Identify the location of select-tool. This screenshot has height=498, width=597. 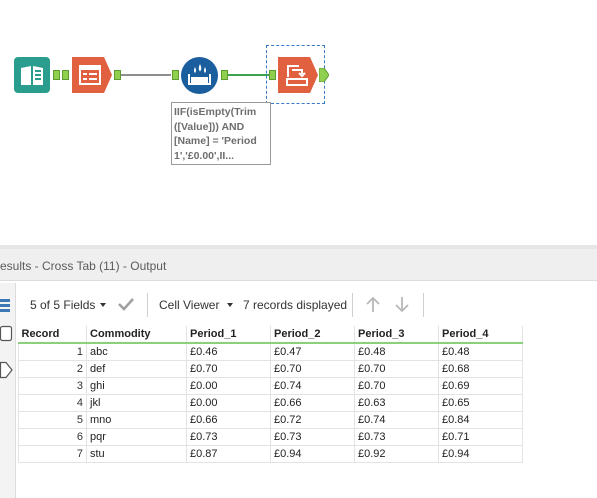
(92, 75).